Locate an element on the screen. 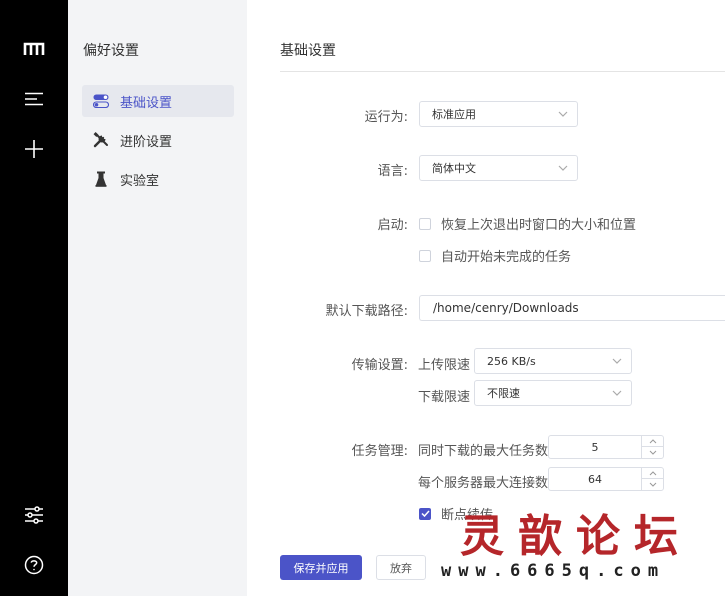 This screenshot has height=596, width=725. run-as-value: 标准应用 is located at coordinates (454, 114).